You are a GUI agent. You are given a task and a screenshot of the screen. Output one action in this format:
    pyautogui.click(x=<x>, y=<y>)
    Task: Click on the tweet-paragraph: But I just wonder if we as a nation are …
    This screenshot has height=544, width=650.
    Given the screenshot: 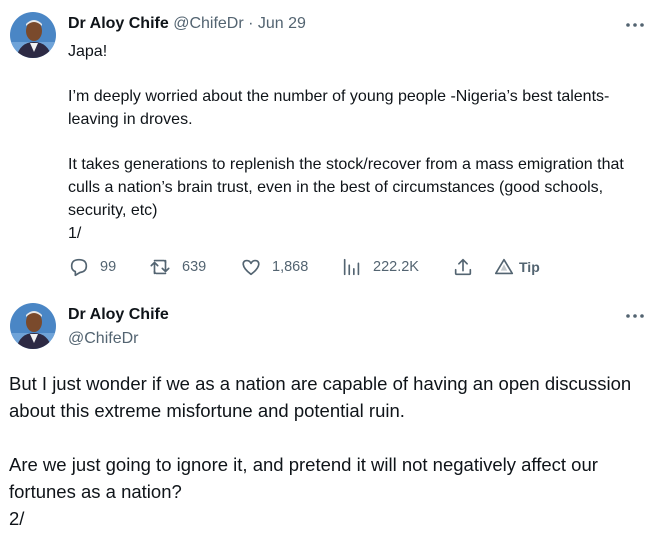 What is the action you would take?
    pyautogui.click(x=323, y=397)
    